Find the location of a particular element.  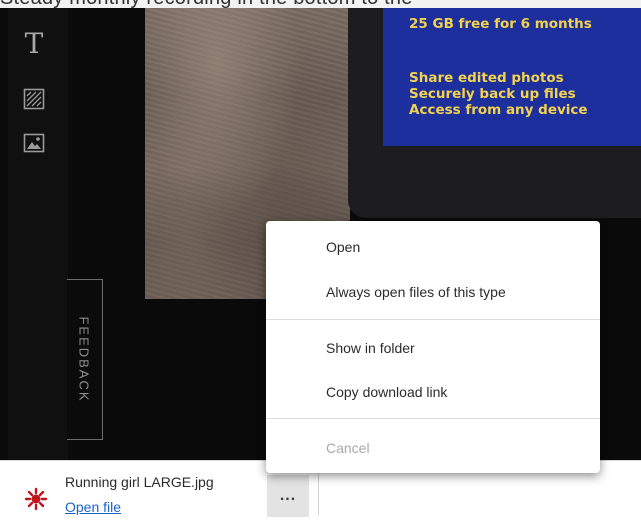

download-divider is located at coordinates (318, 493).